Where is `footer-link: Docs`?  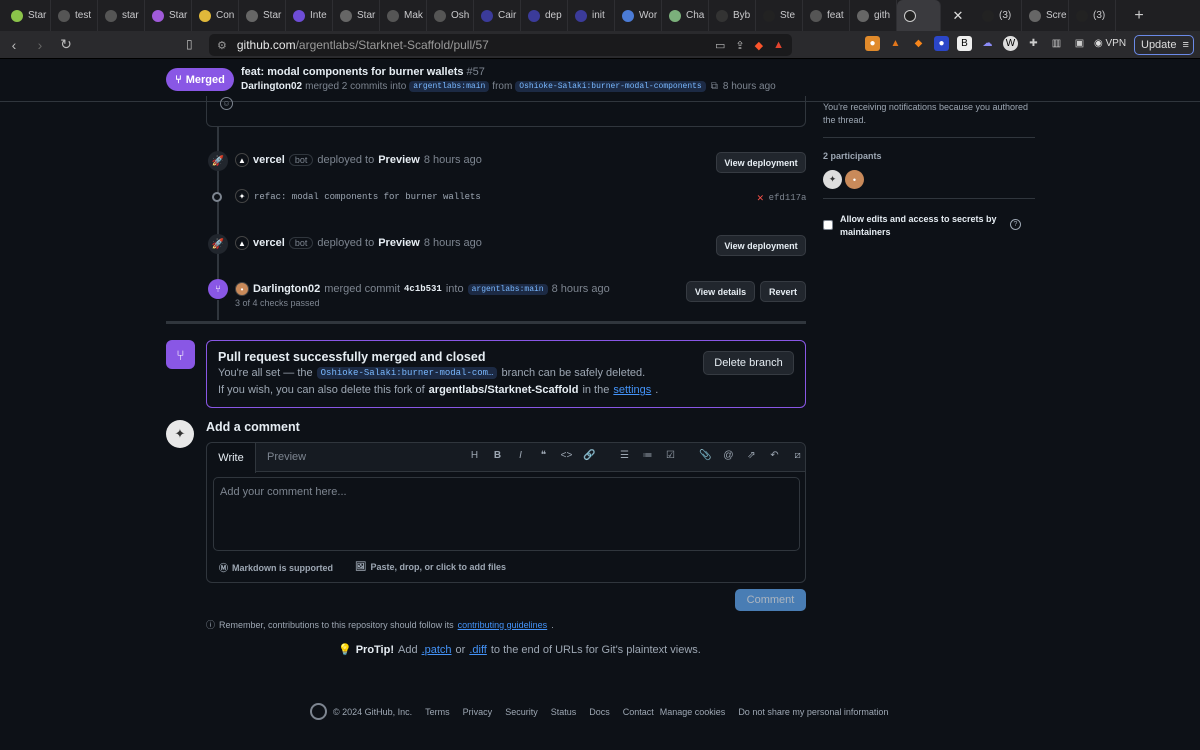
footer-link: Docs is located at coordinates (599, 712).